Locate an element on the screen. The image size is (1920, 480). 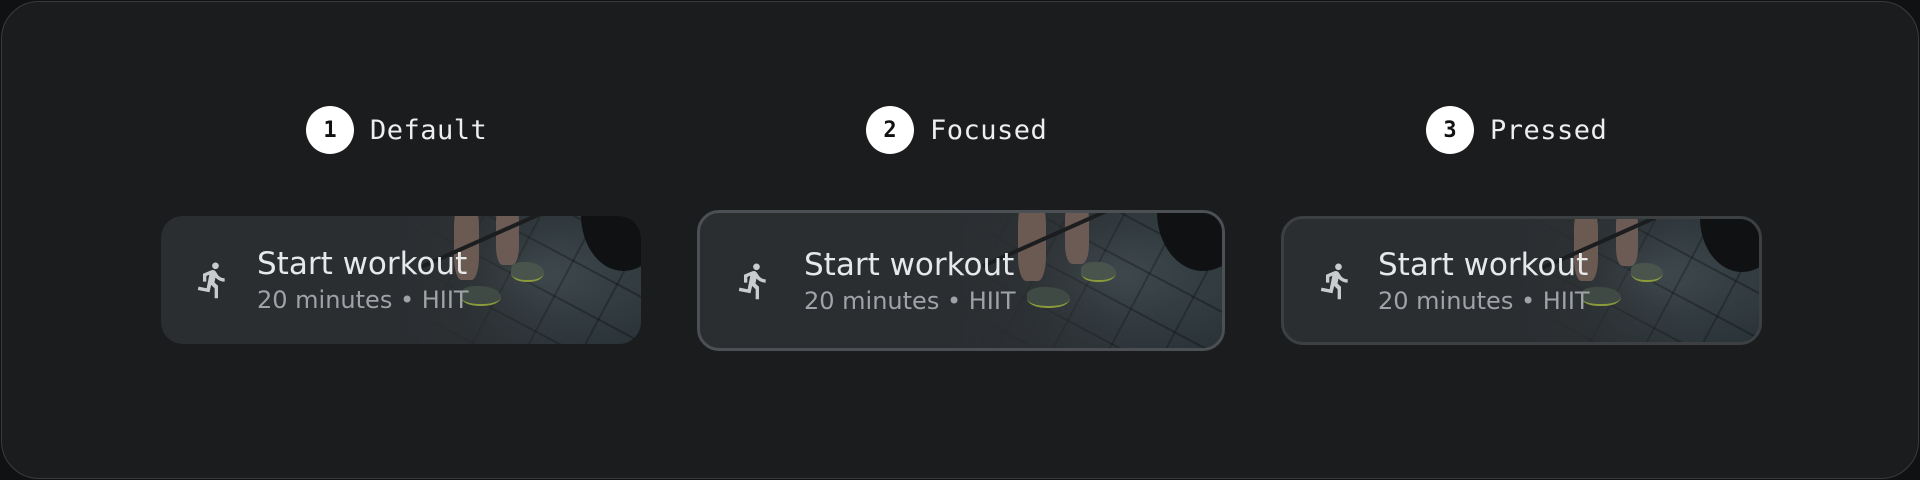
start-workout-chip-default: Start workout 20 minutes • HIIT is located at coordinates (401, 280).